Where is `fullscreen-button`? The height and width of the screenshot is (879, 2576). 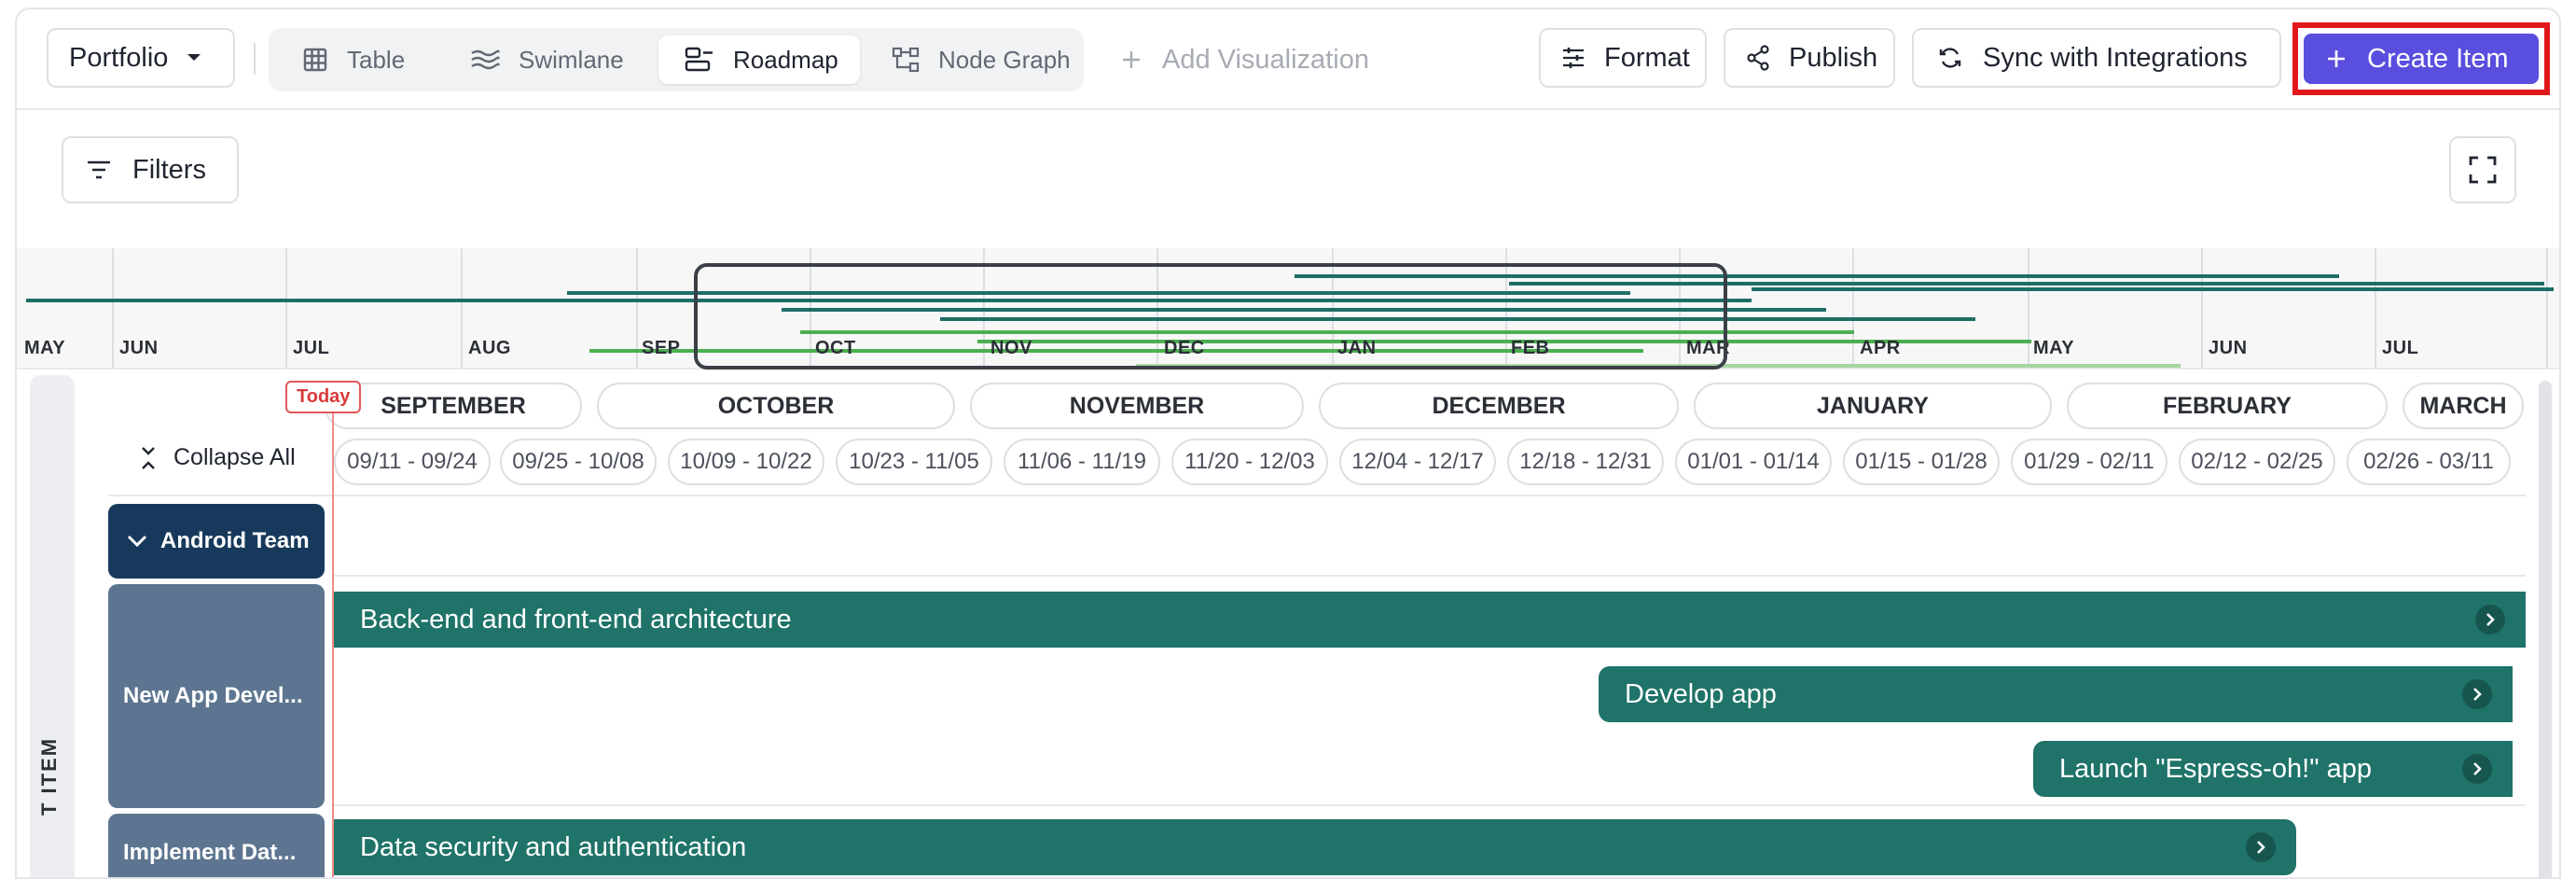 fullscreen-button is located at coordinates (2482, 169).